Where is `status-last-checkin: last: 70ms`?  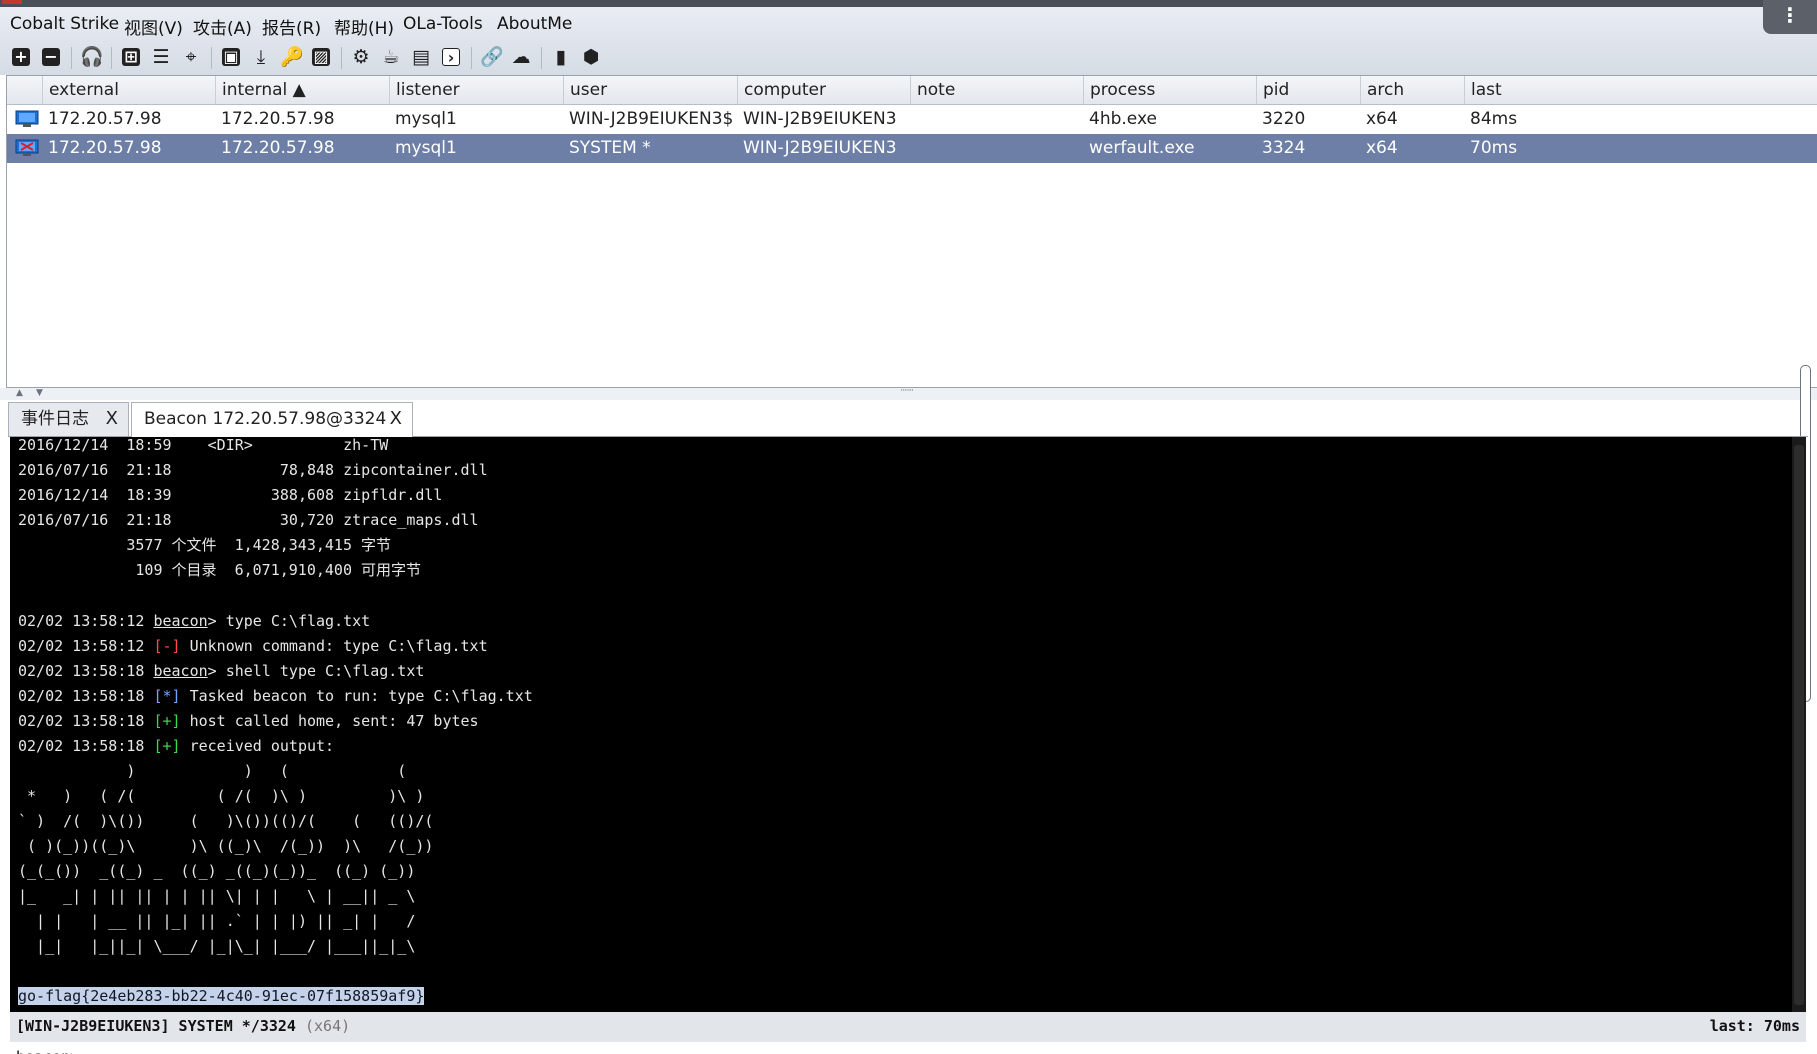 status-last-checkin: last: 70ms is located at coordinates (1754, 1026).